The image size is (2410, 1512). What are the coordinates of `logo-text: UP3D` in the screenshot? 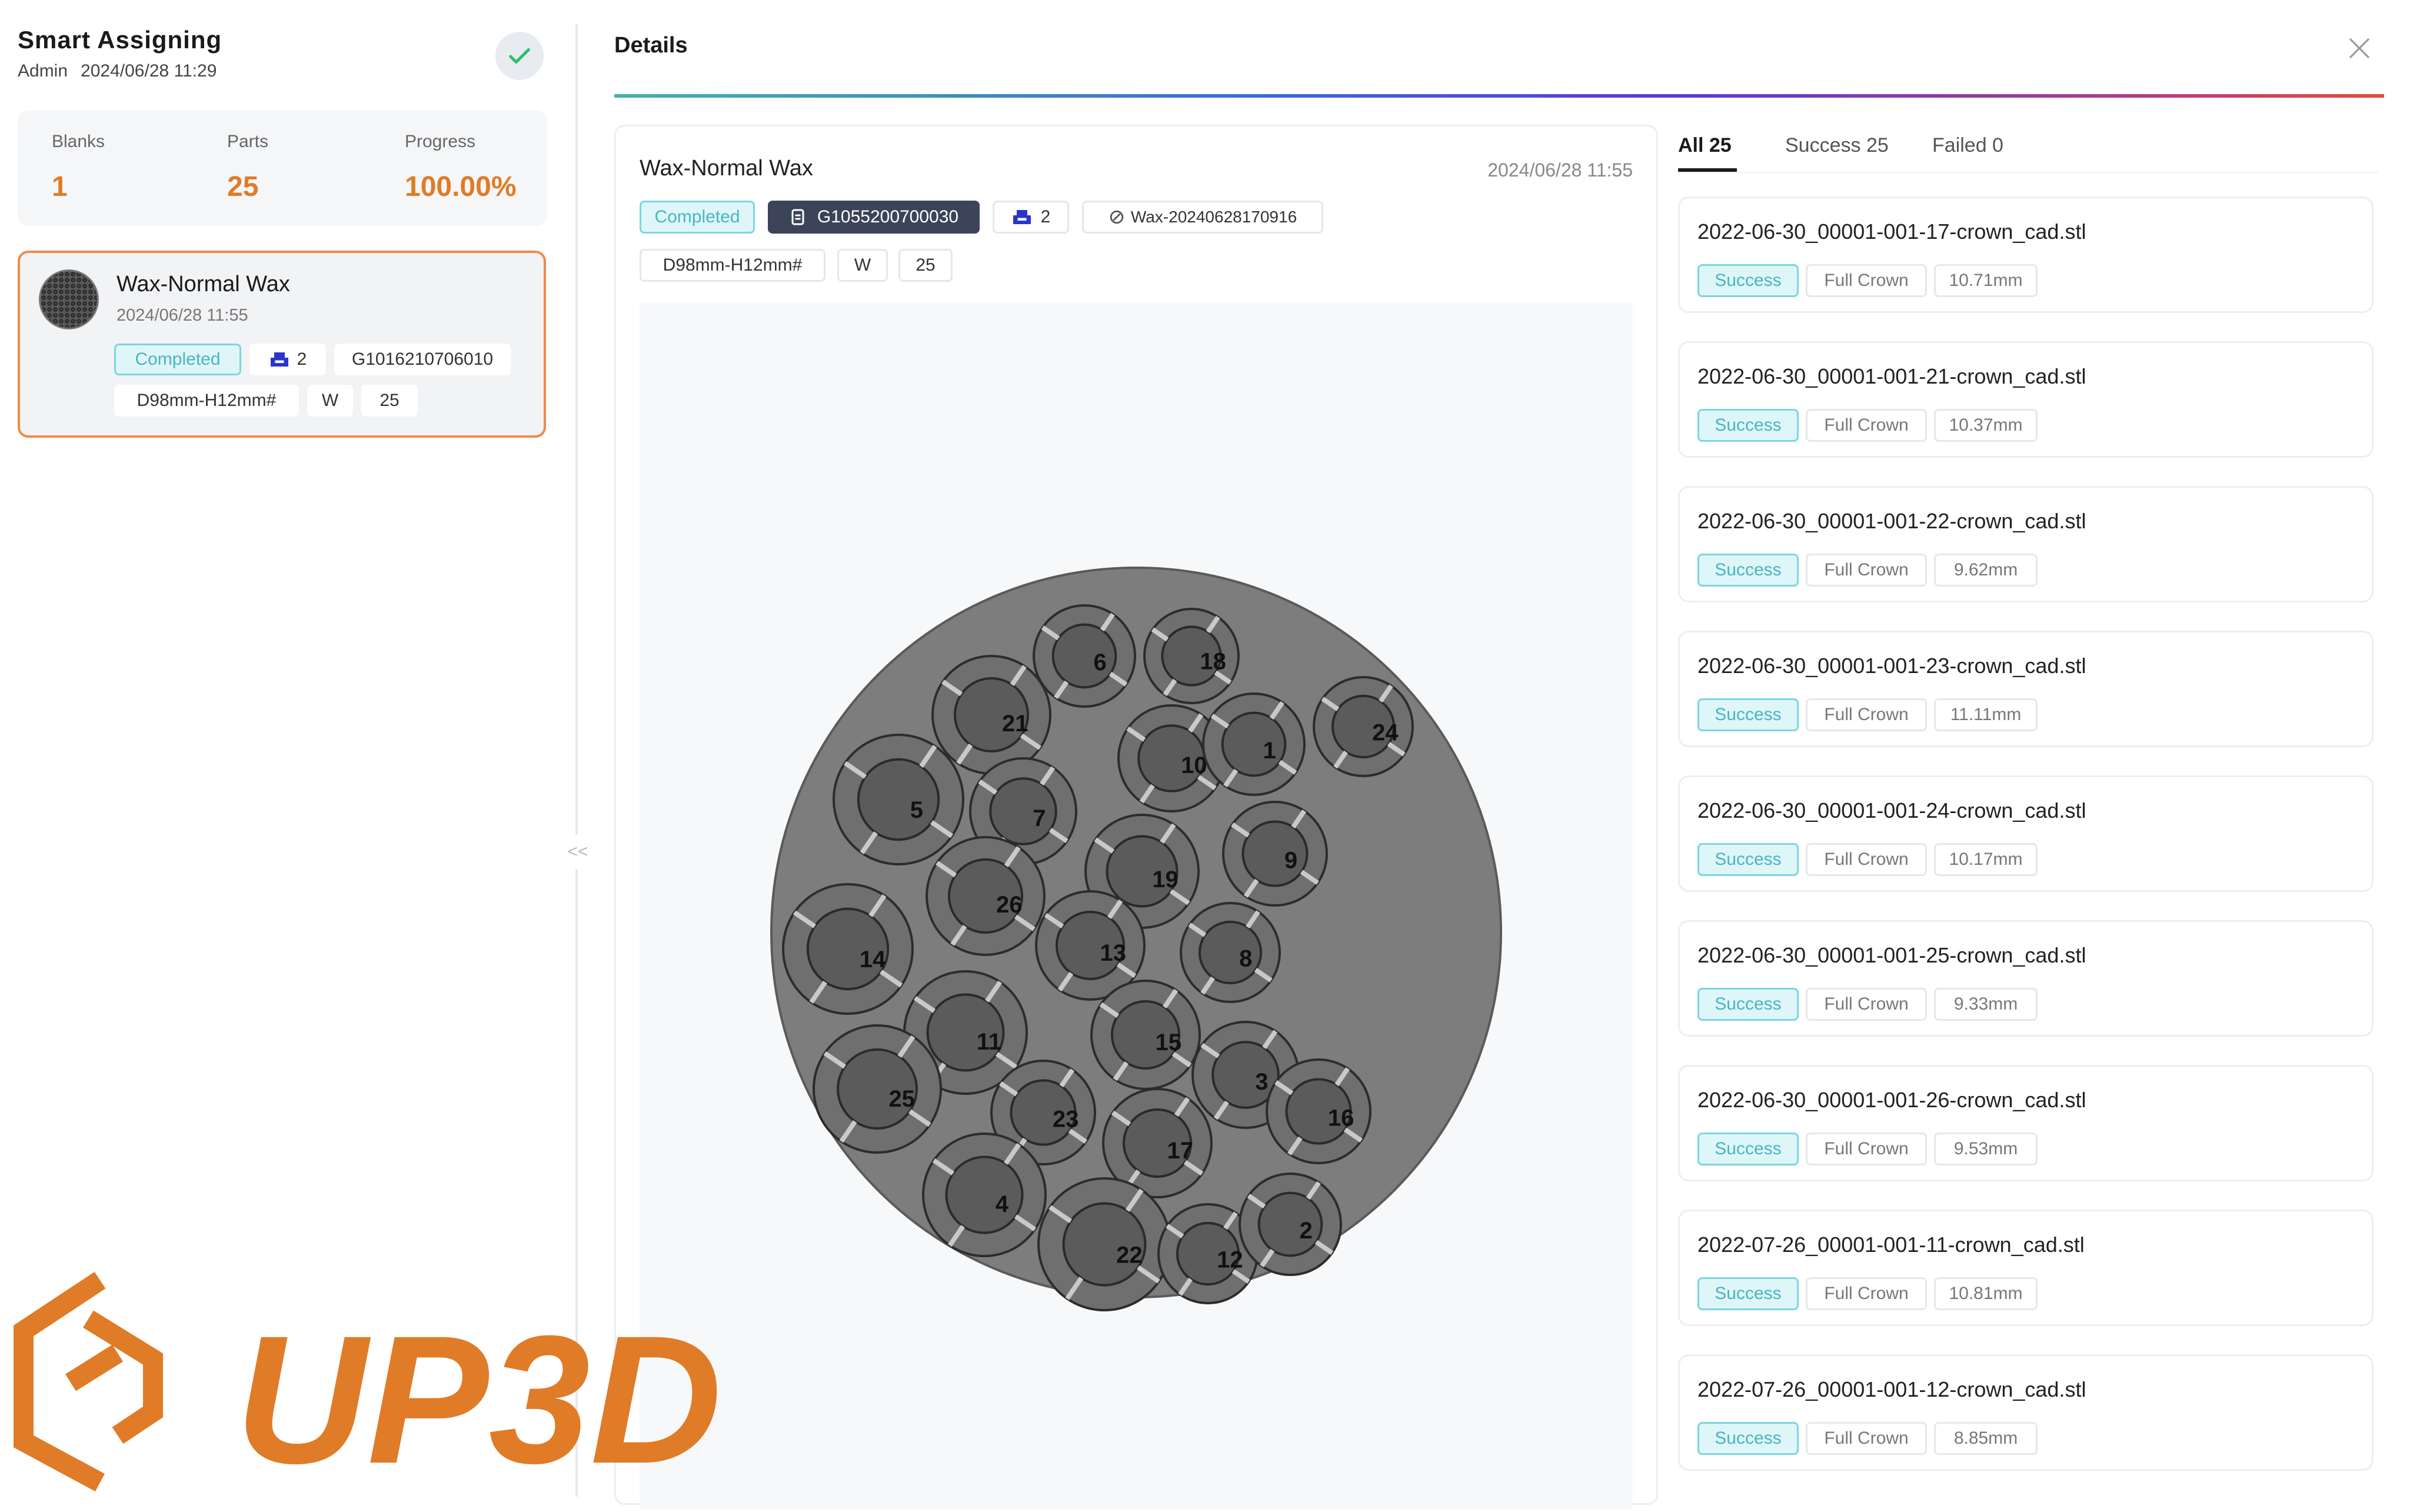 It's located at (478, 1397).